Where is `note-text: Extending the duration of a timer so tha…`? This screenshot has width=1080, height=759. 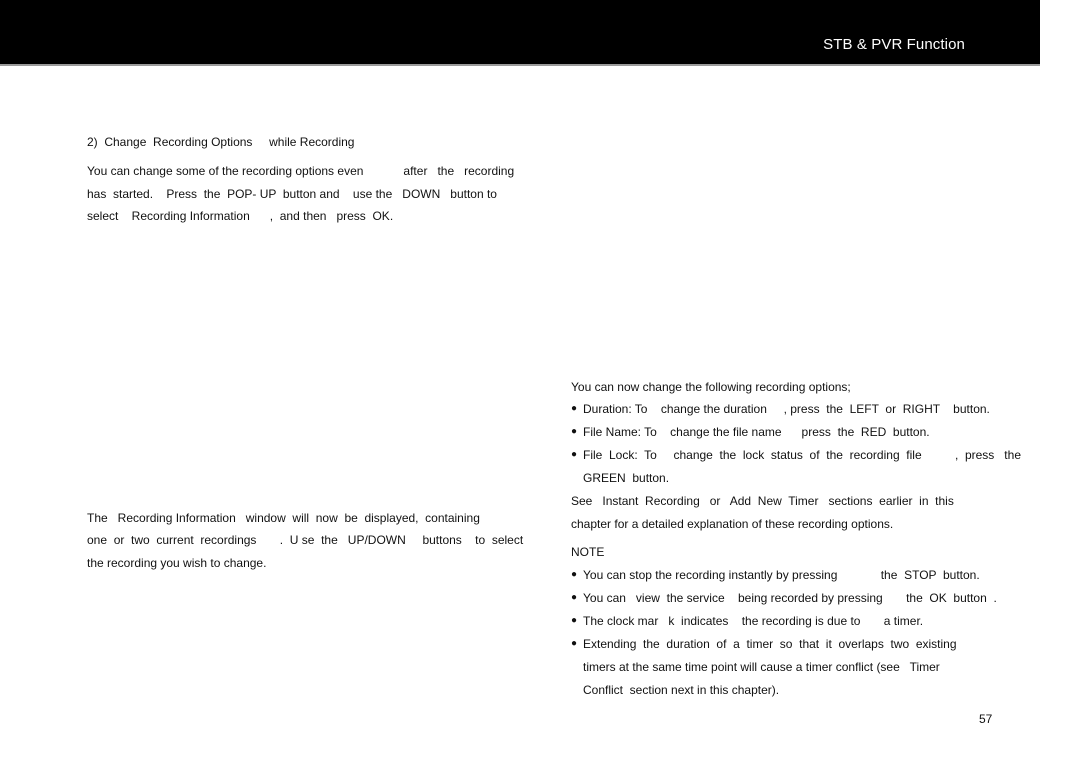
note-text: Extending the duration of a timer so tha… is located at coordinates (770, 644).